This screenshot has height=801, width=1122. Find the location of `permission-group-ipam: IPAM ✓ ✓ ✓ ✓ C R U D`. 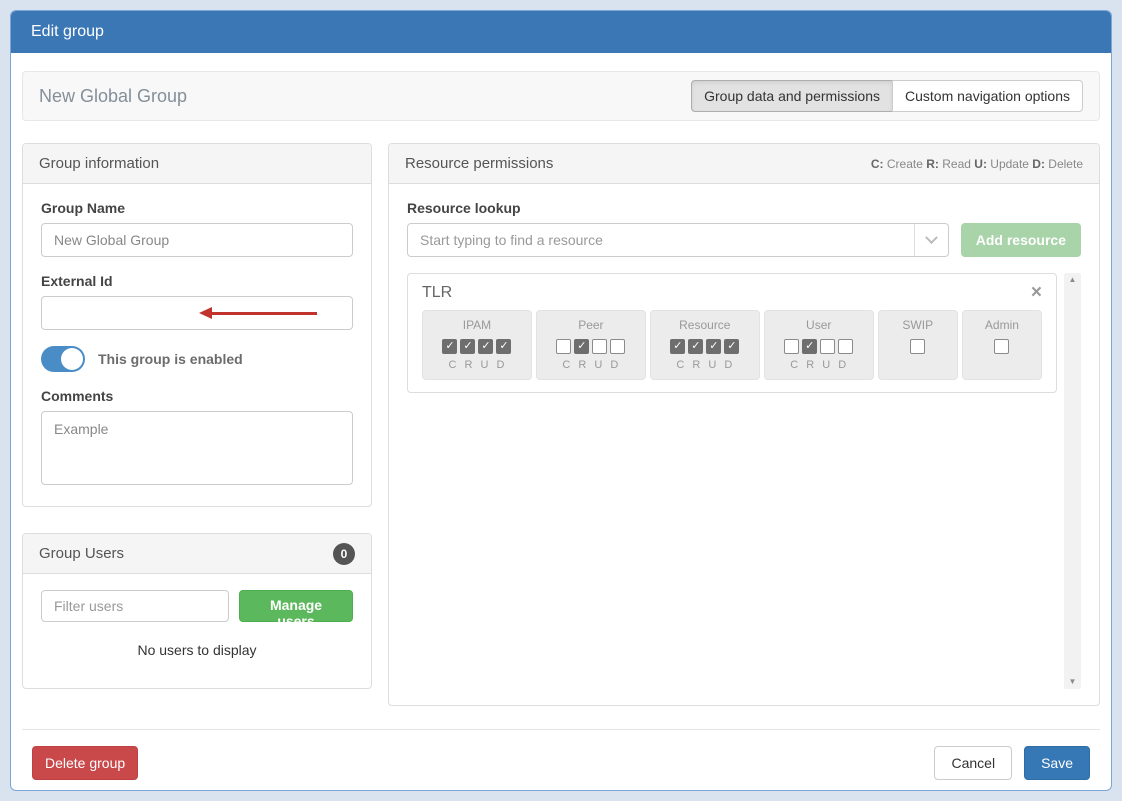

permission-group-ipam: IPAM ✓ ✓ ✓ ✓ C R U D is located at coordinates (477, 345).